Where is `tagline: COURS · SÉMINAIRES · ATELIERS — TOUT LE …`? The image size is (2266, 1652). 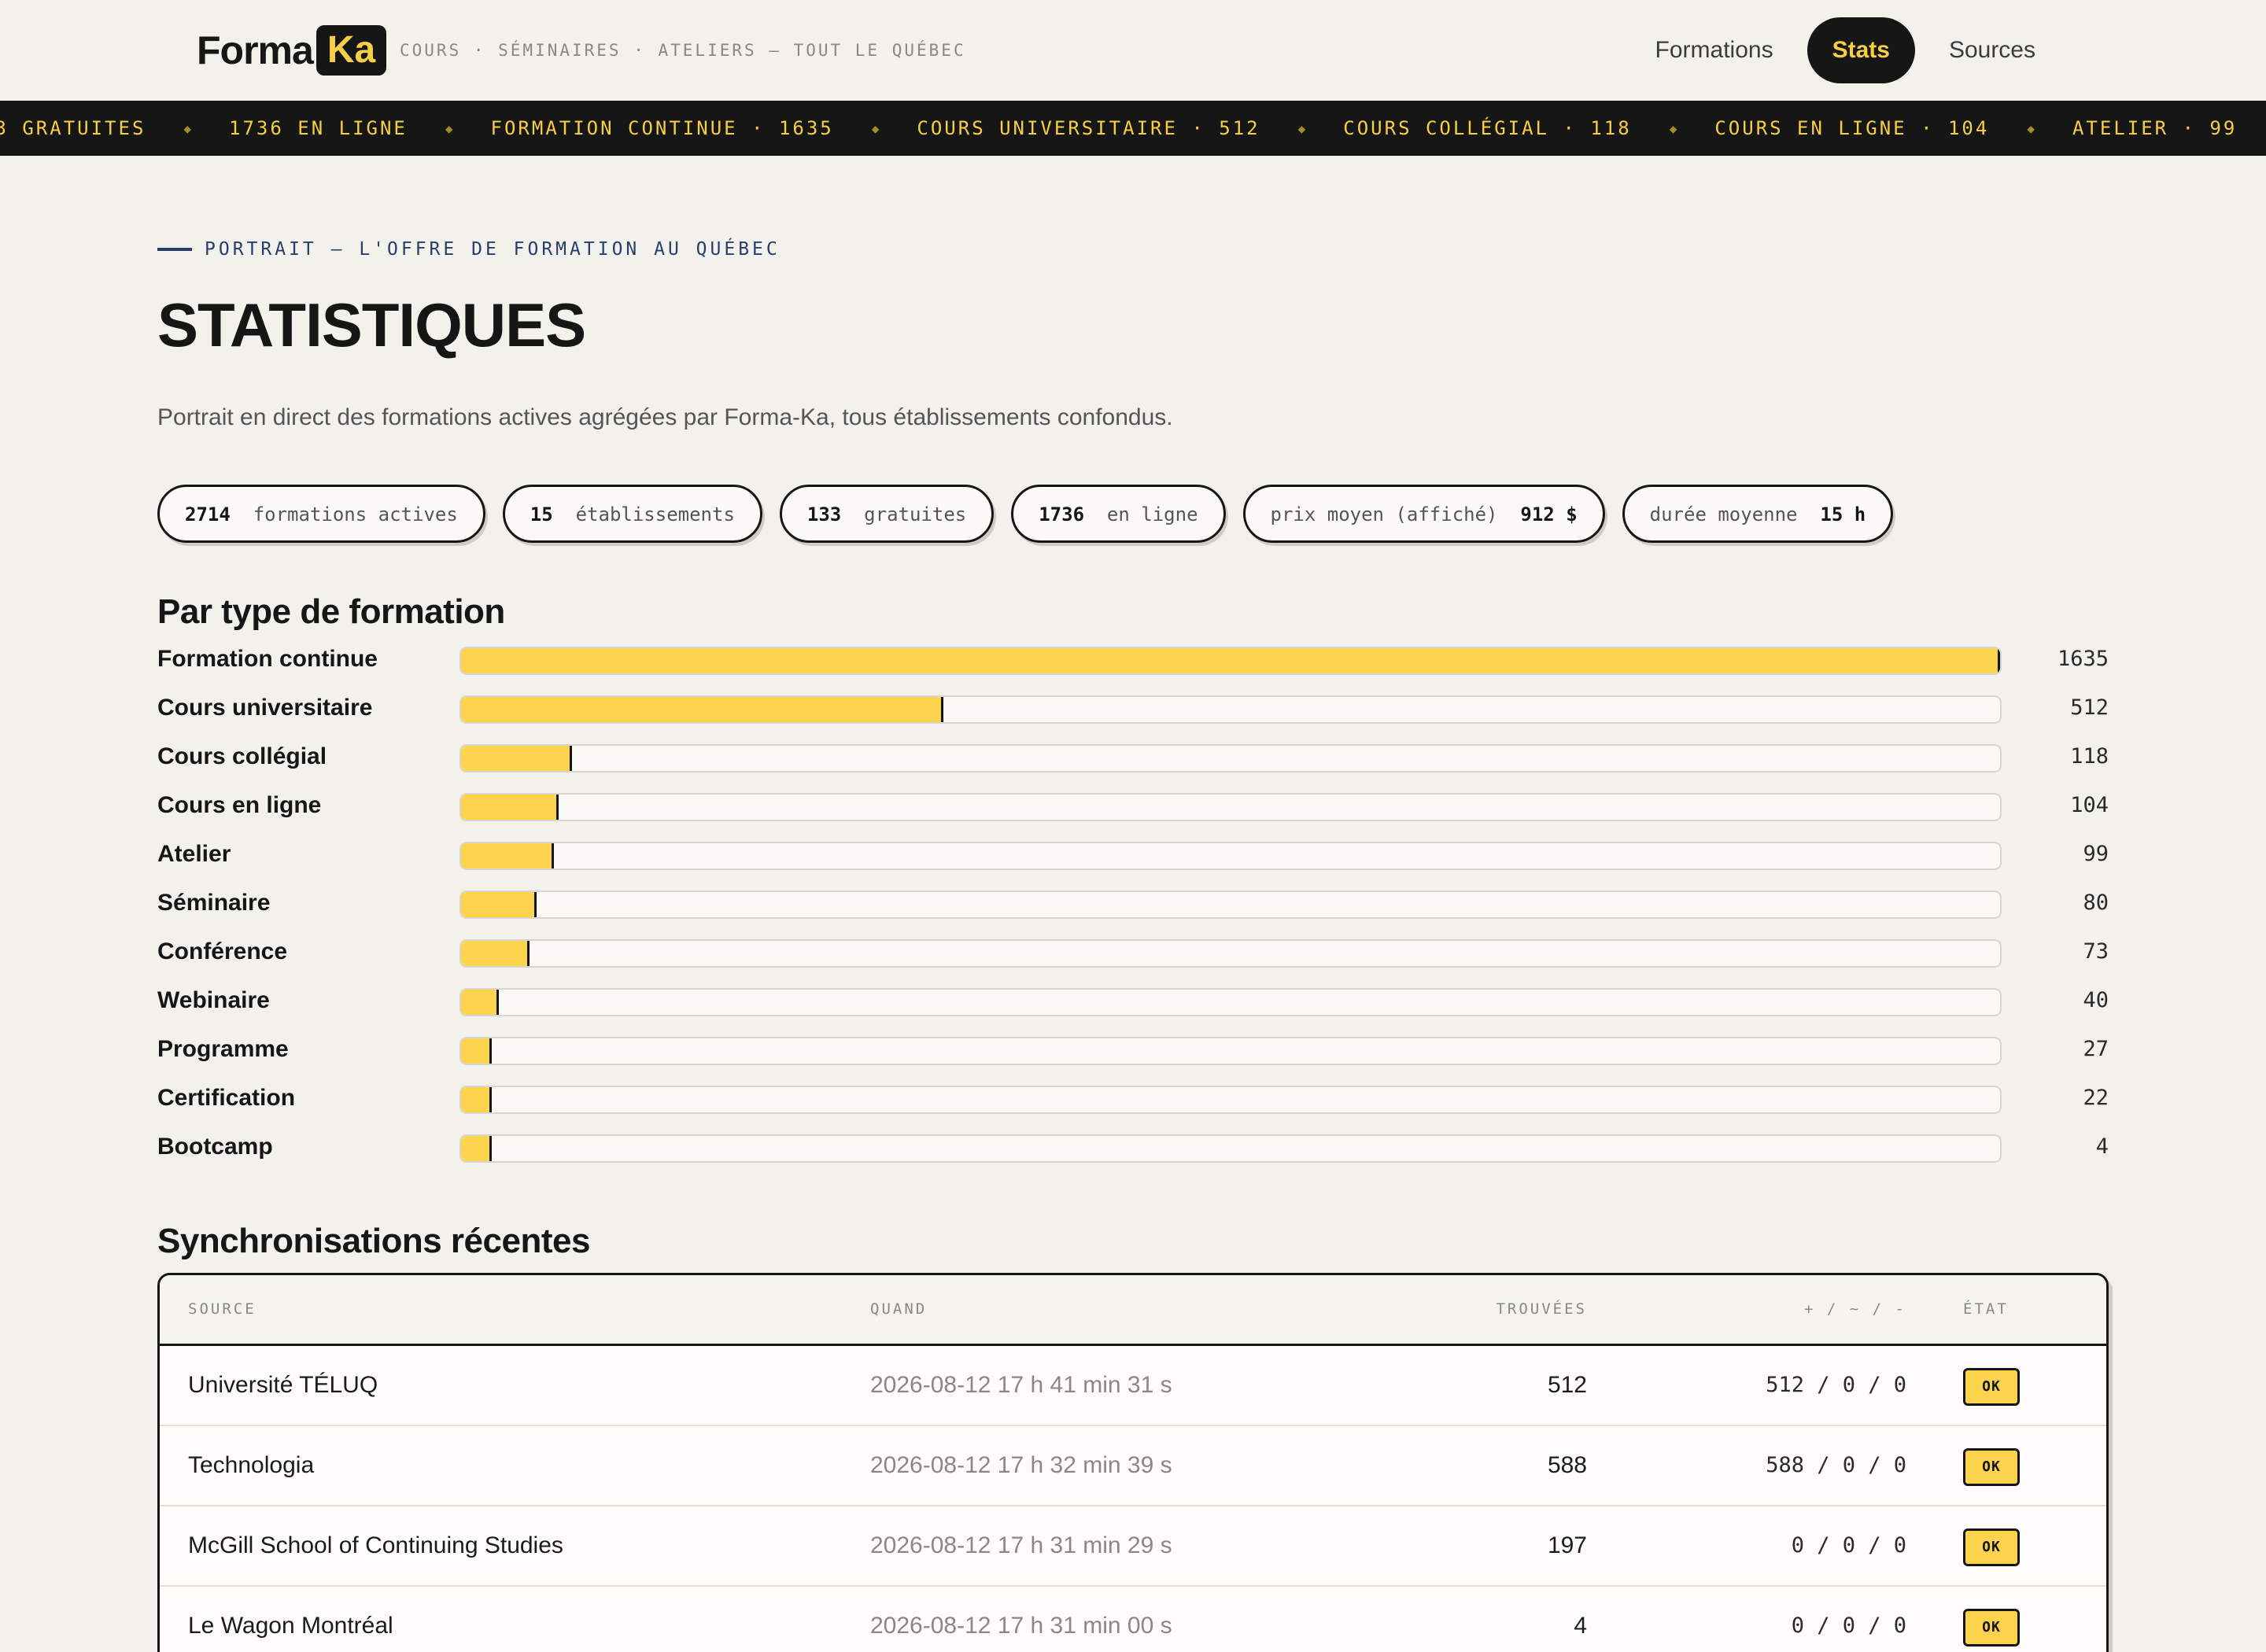
tagline: COURS · SÉMINAIRES · ATELIERS — TOUT LE … is located at coordinates (683, 50).